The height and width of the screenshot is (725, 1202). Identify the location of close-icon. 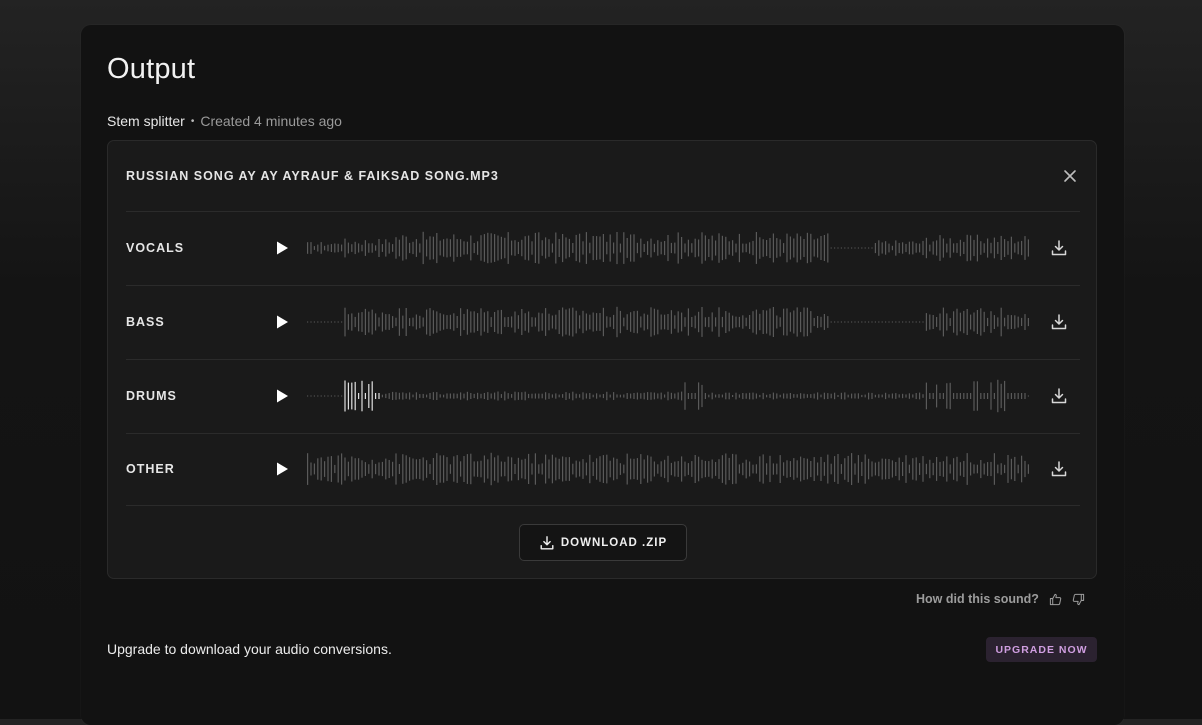
(1070, 176).